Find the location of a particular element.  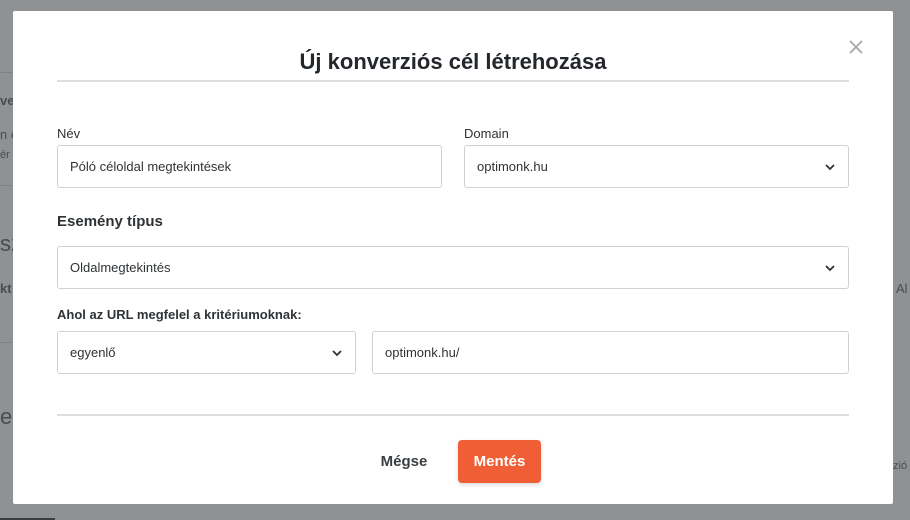

bg-text-fragment: kt is located at coordinates (6, 288).